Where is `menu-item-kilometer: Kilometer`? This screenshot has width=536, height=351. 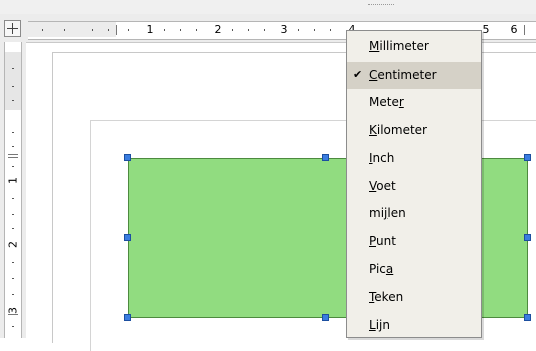 menu-item-kilometer: Kilometer is located at coordinates (414, 130).